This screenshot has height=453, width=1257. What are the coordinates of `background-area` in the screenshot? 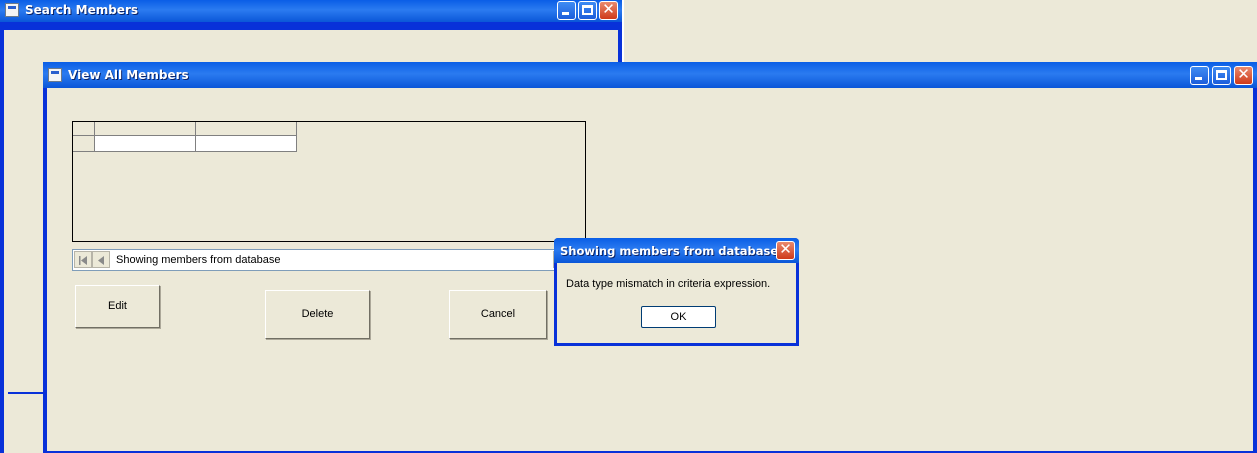 It's located at (940, 31).